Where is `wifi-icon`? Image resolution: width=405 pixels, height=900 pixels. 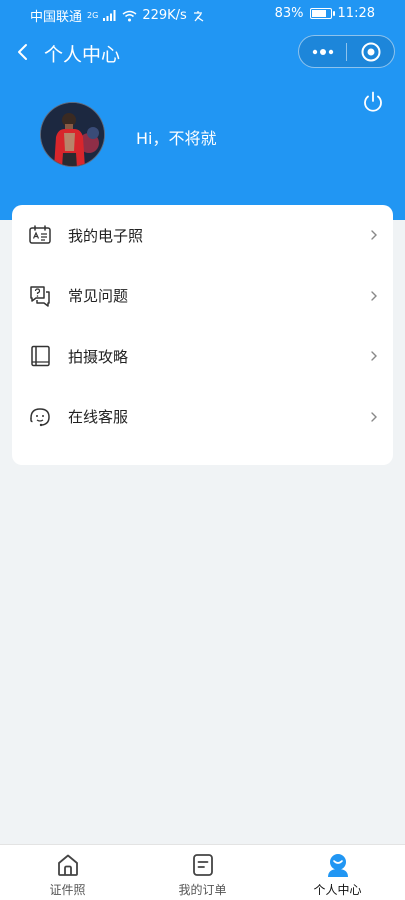 wifi-icon is located at coordinates (129, 15).